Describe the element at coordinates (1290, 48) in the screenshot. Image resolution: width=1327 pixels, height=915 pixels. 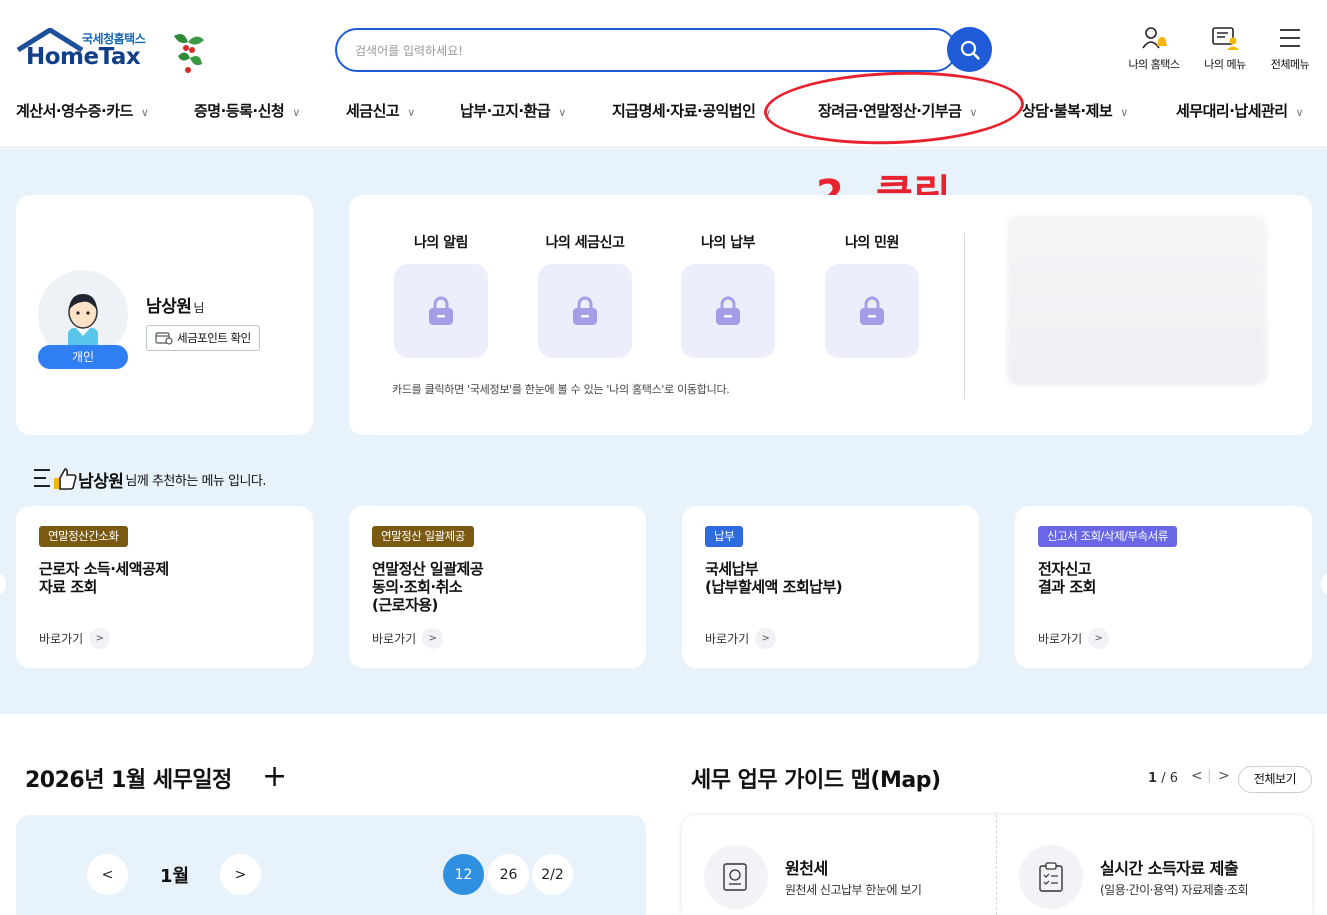
I see `all-menu-button: 전체메뉴` at that location.